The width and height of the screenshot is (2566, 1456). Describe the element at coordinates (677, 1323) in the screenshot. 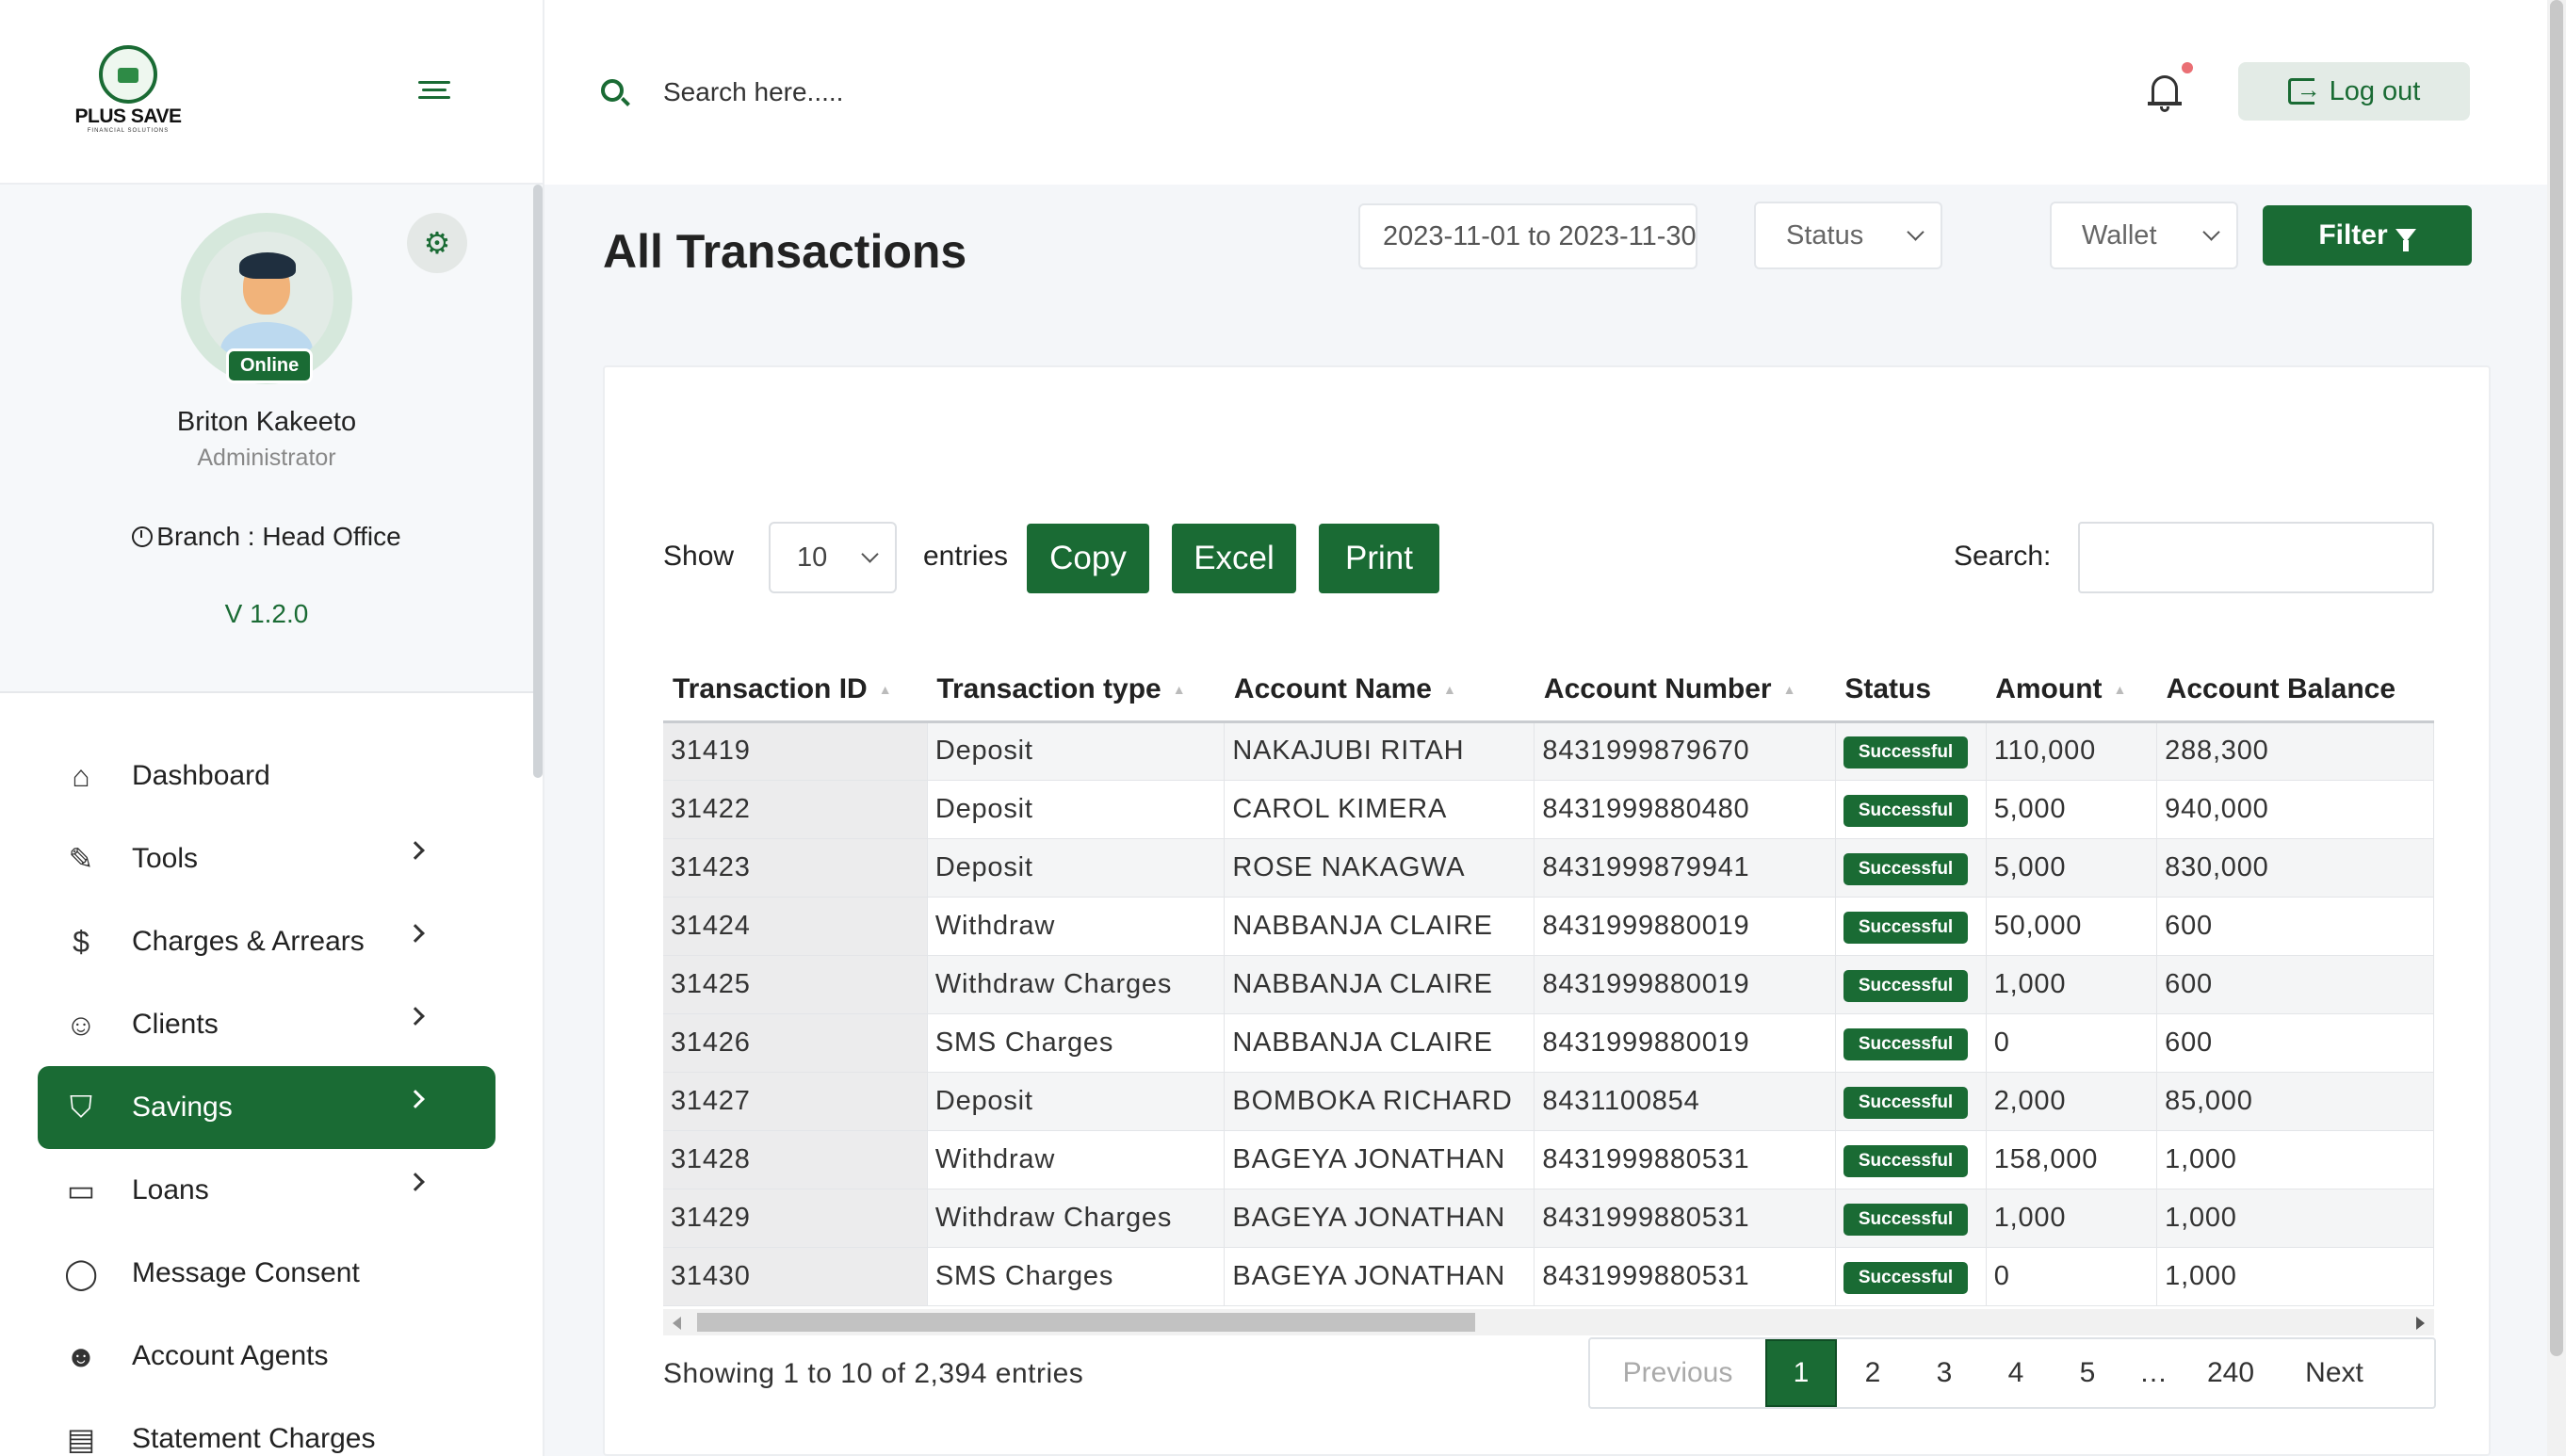

I see `scroll-left-icon` at that location.